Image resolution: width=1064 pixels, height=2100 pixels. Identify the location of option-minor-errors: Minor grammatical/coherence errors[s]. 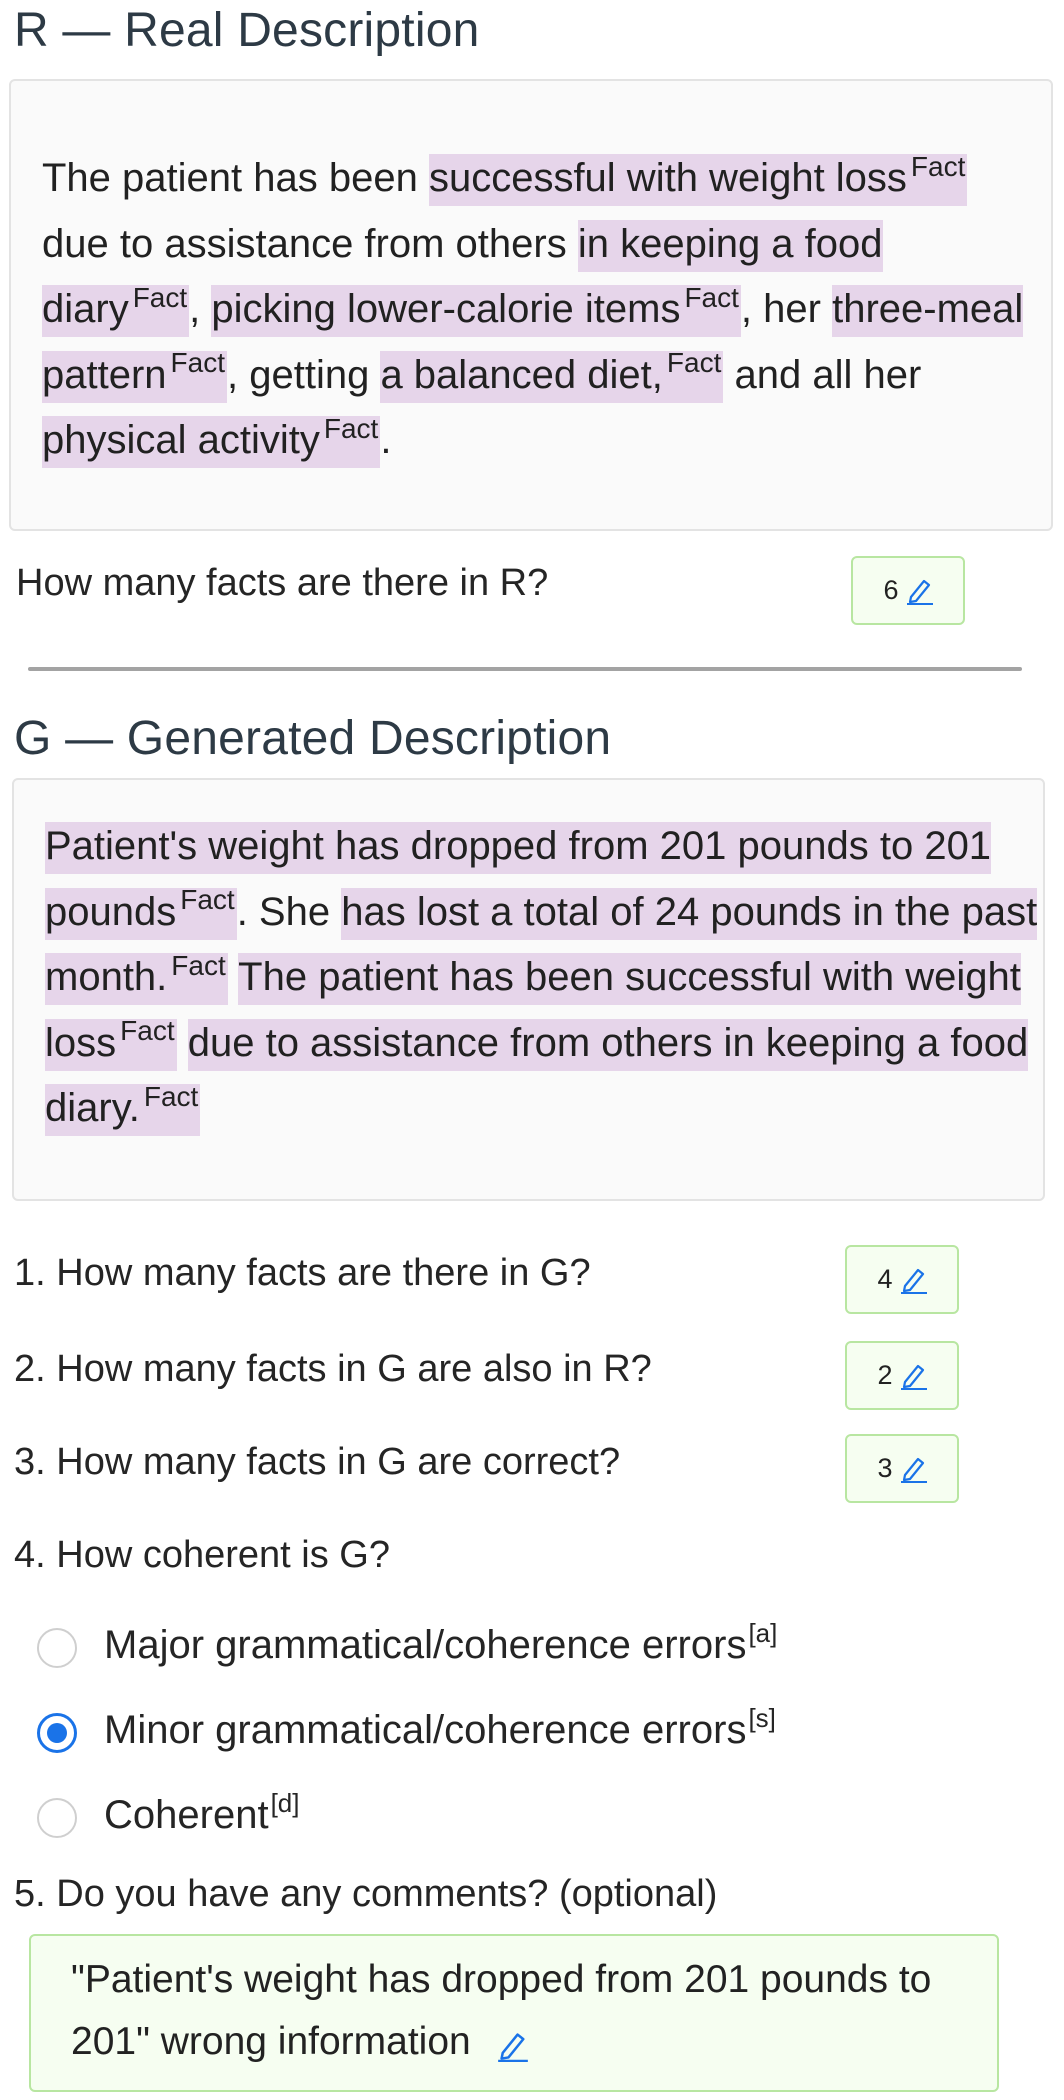
(440, 1729).